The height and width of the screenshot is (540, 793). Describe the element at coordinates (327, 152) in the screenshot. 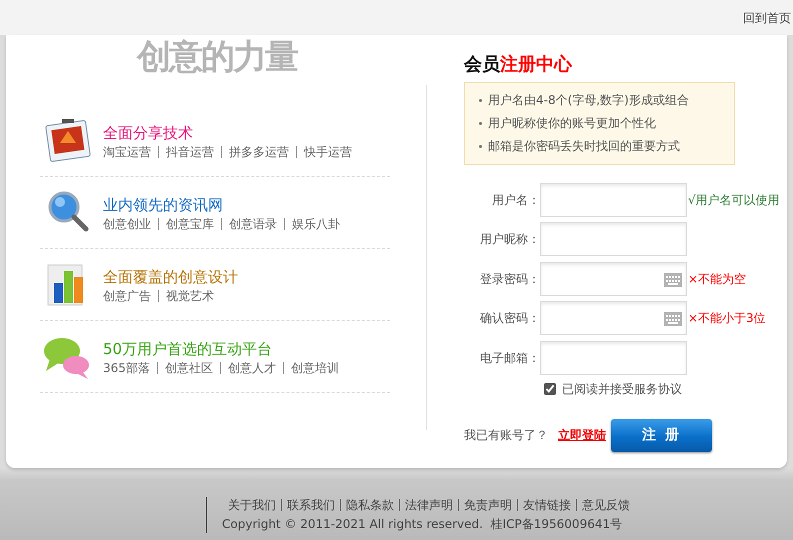

I see `category-link: 快手运营` at that location.